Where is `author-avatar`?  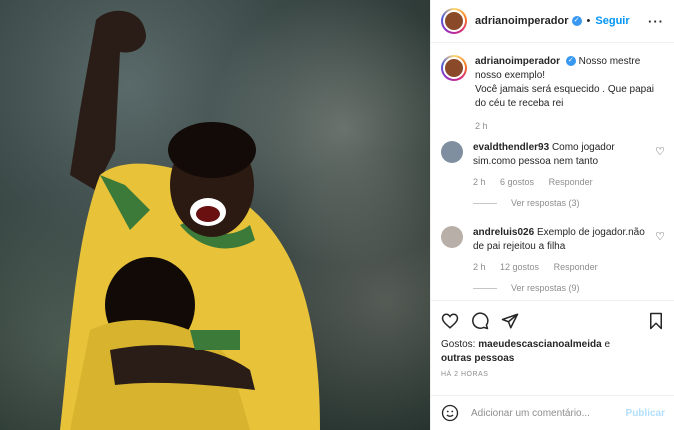 author-avatar is located at coordinates (454, 21).